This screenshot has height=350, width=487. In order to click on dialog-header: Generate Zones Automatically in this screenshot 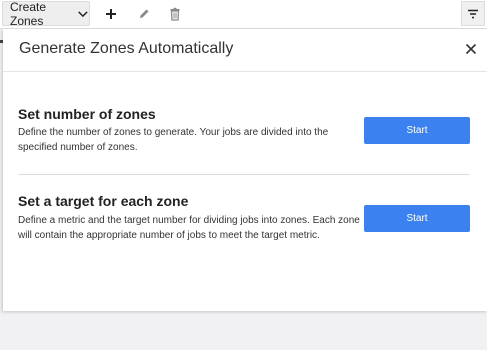, I will do `click(245, 50)`.